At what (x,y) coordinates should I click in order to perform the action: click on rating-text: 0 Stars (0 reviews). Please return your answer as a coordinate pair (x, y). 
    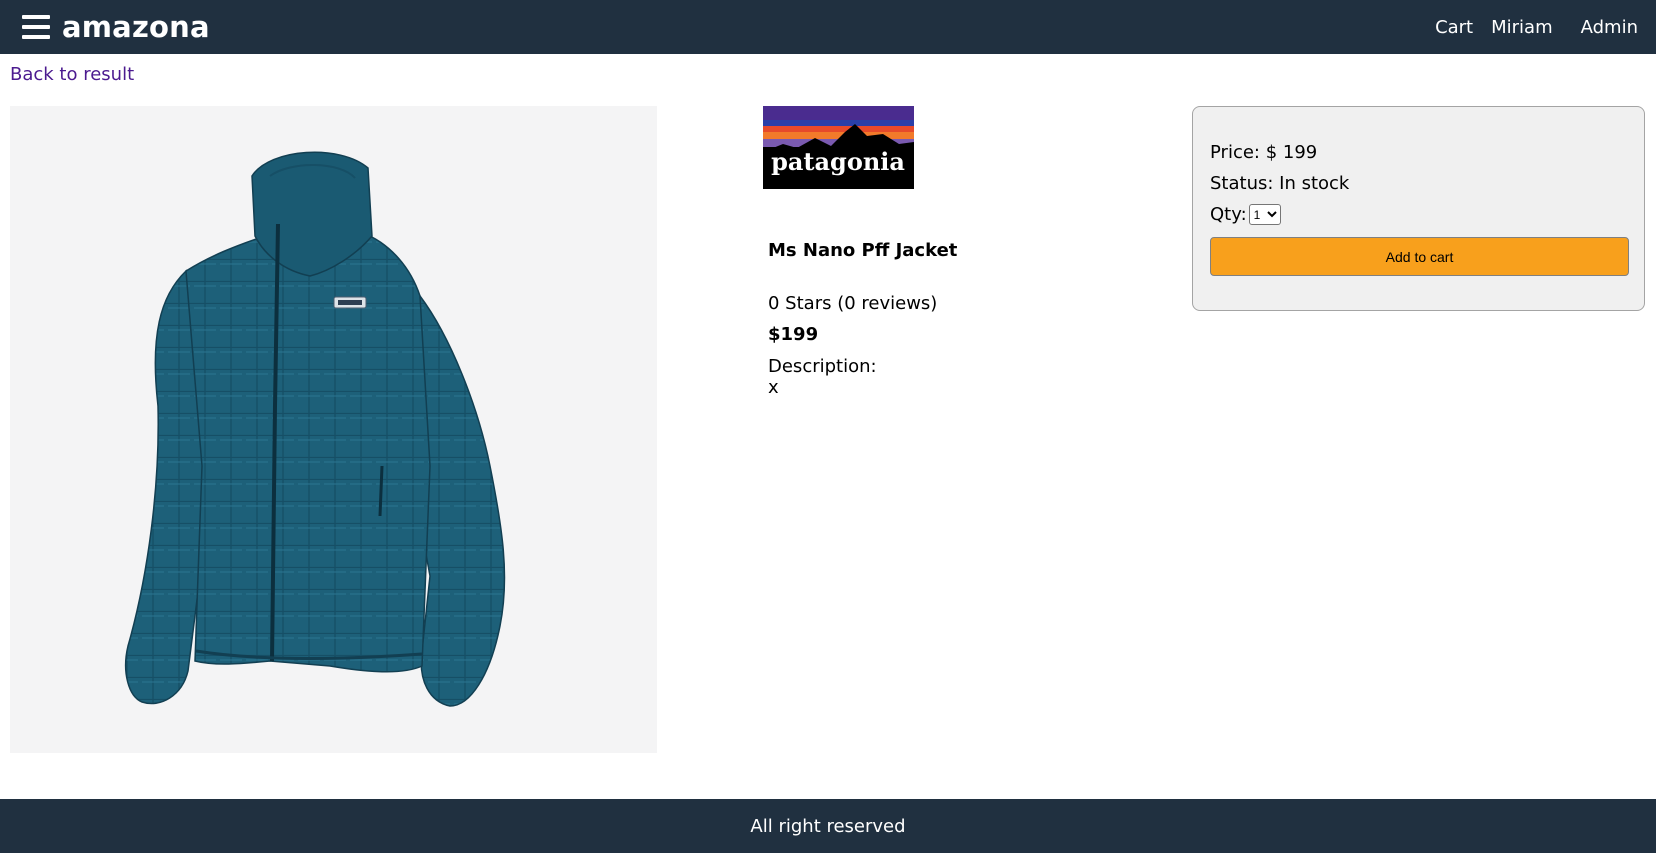
    Looking at the image, I should click on (853, 303).